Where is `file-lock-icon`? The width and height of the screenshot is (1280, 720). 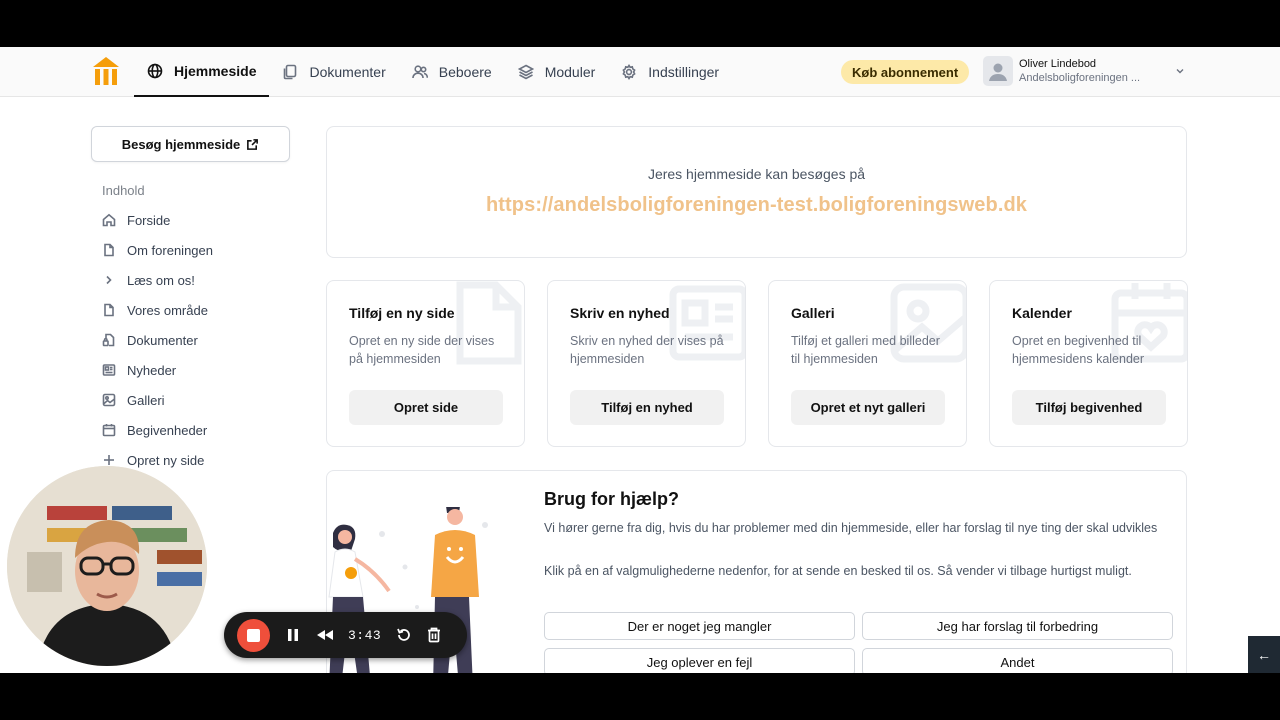
file-lock-icon is located at coordinates (108, 340).